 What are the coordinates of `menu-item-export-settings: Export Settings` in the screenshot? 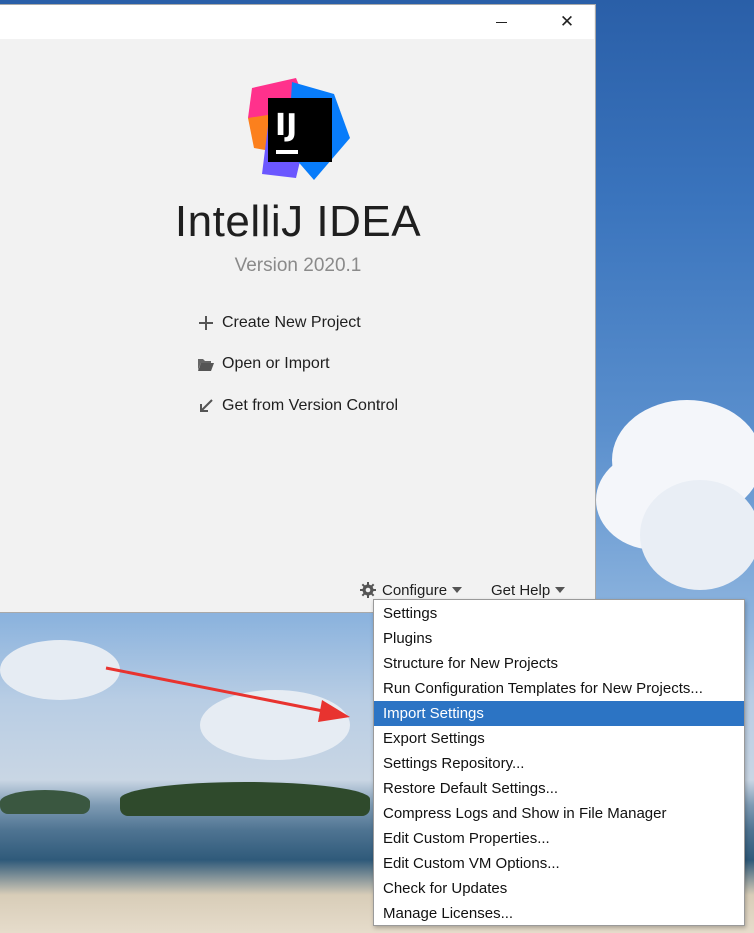 It's located at (559, 738).